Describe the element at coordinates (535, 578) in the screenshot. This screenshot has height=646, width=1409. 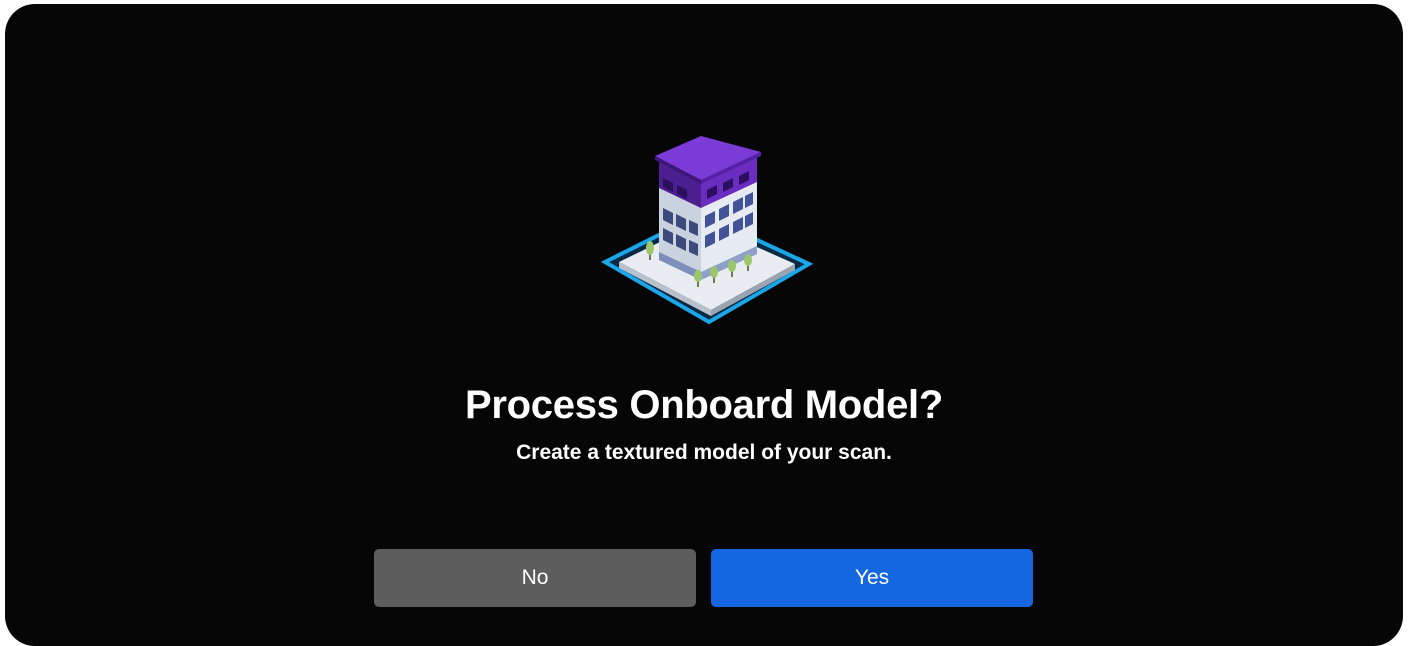
I see `no-button: No` at that location.